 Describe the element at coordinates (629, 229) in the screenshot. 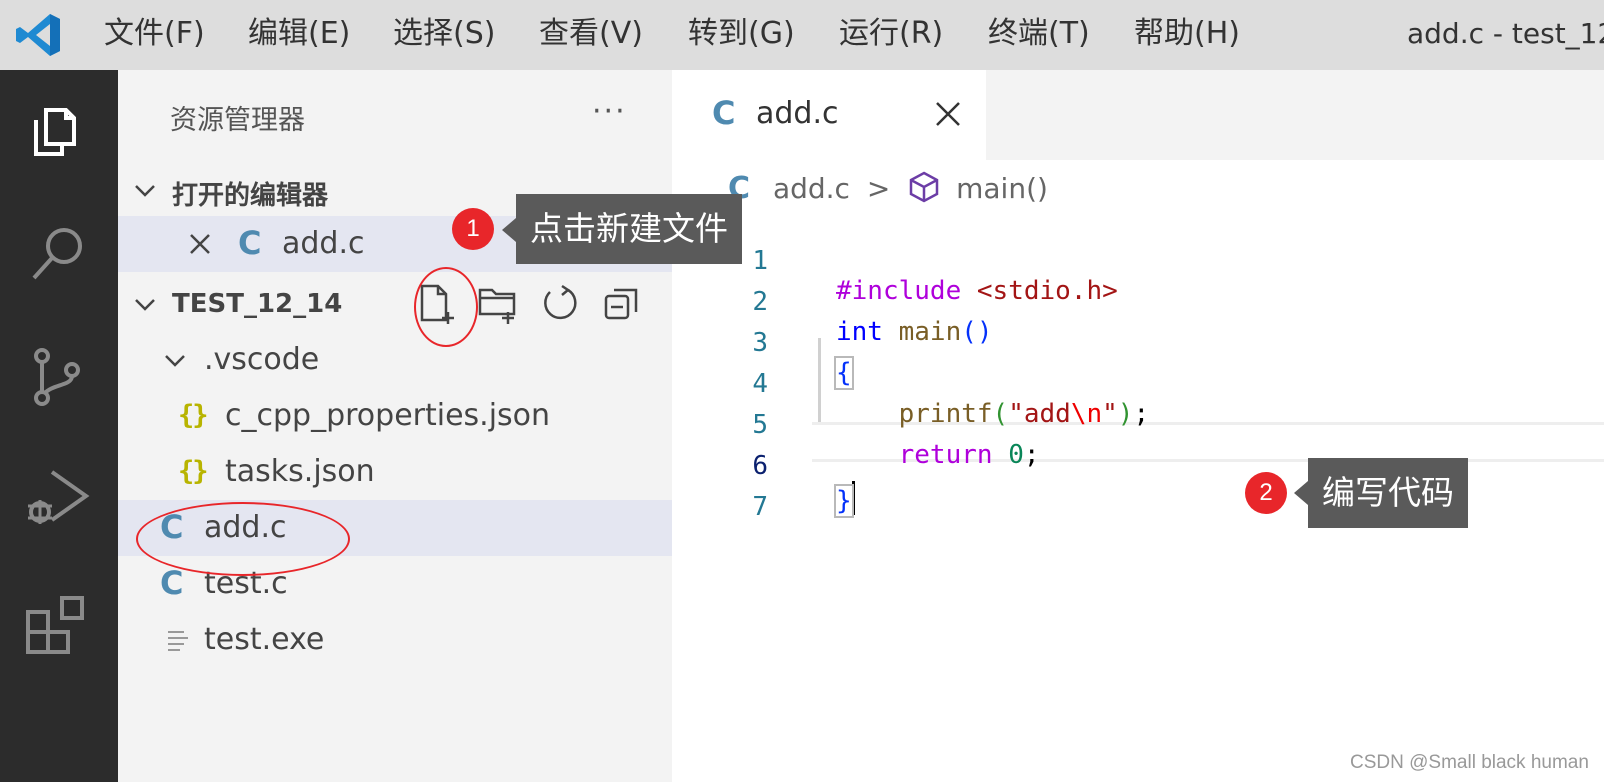

I see `callout-new-file: 点击新建文件` at that location.